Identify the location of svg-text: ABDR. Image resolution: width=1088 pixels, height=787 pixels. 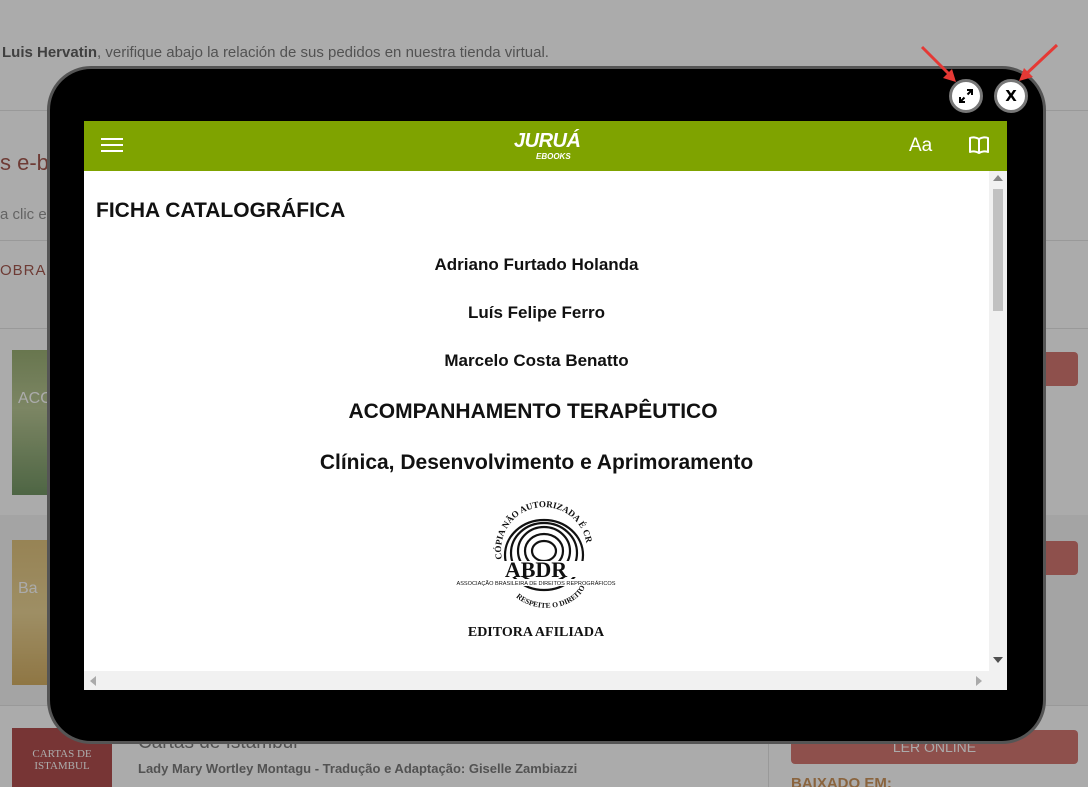
(536, 569).